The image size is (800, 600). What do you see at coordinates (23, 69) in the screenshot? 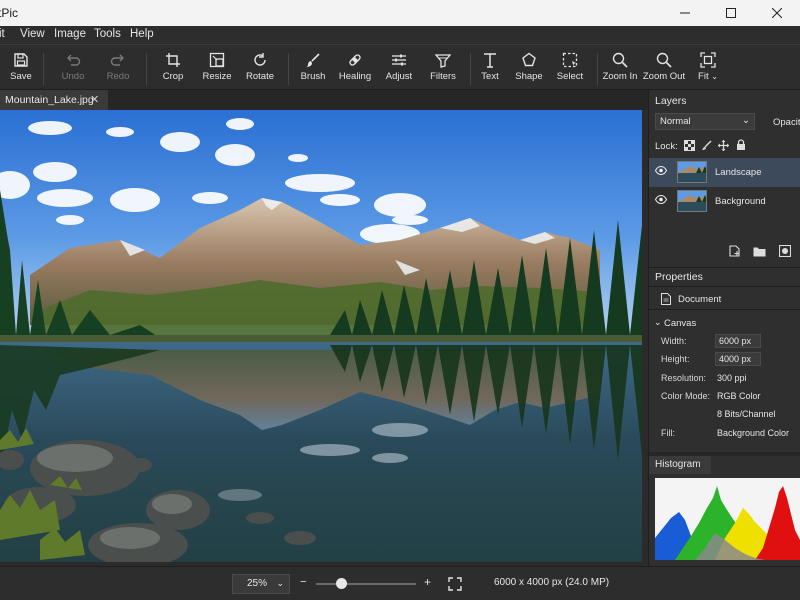
I see `save-button: Save` at bounding box center [23, 69].